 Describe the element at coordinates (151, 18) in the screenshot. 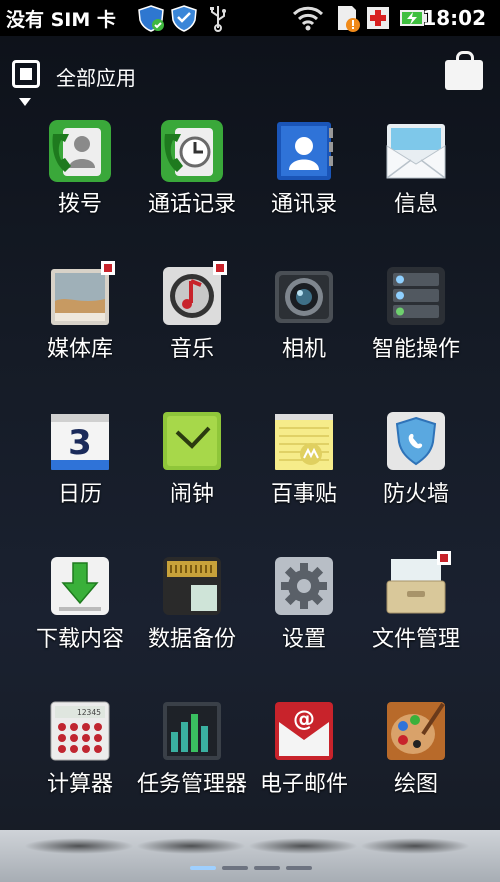

I see `shield-check-icon` at that location.